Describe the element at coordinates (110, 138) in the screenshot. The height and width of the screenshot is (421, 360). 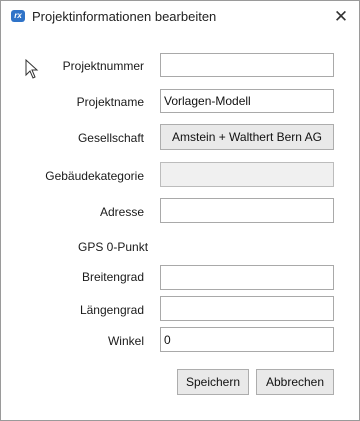
I see `gesellschaft-label: Gesellschaft` at that location.